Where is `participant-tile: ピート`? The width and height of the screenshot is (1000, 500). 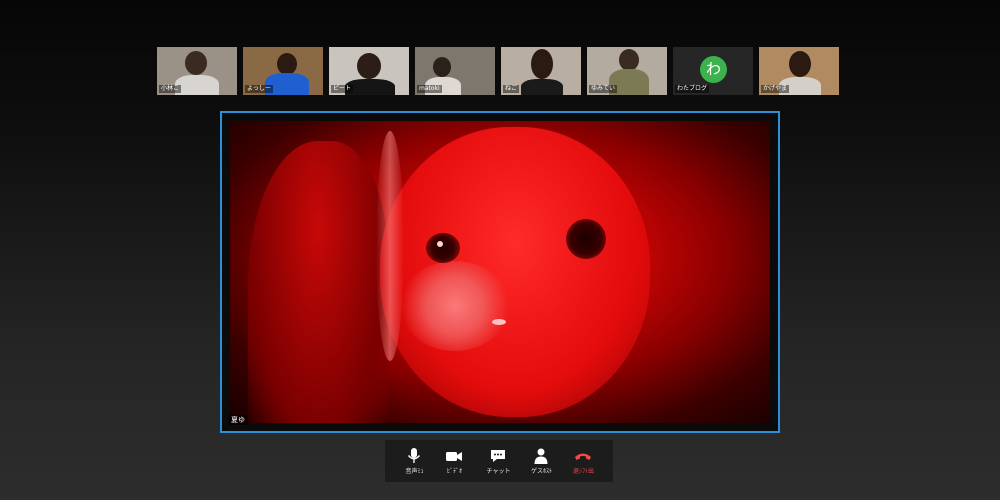
participant-tile: ピート is located at coordinates (369, 71).